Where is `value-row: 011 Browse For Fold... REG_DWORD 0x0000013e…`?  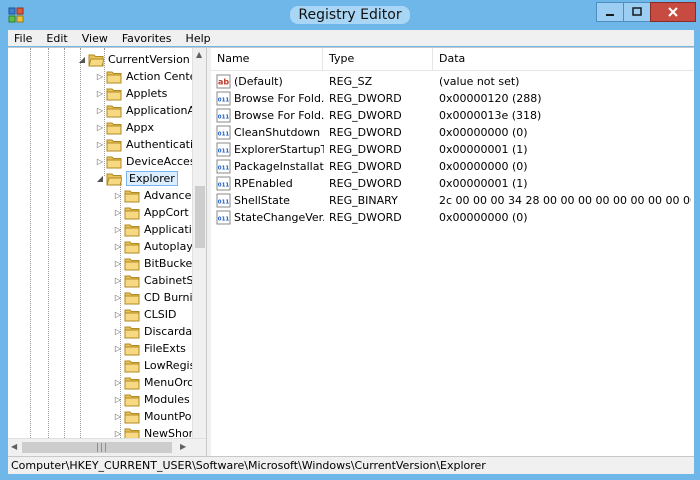 value-row: 011 Browse For Fold... REG_DWORD 0x0000013e… is located at coordinates (452, 115).